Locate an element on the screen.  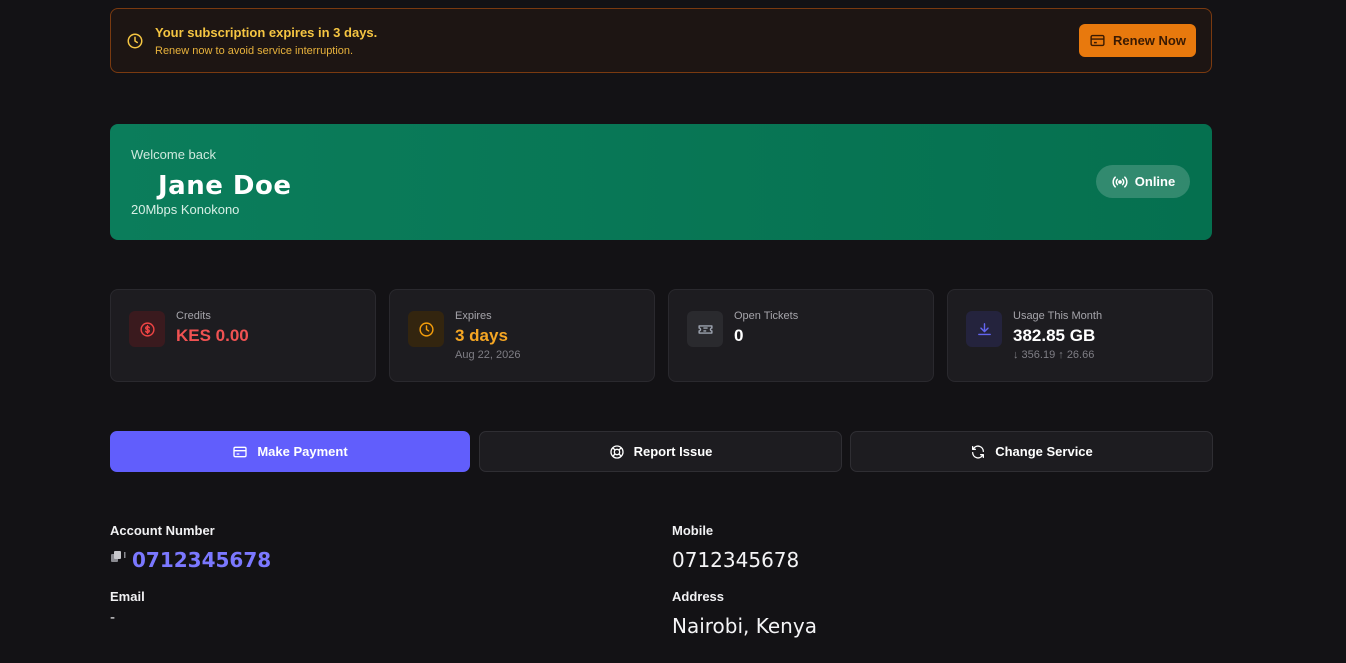
download-icon is located at coordinates (984, 328).